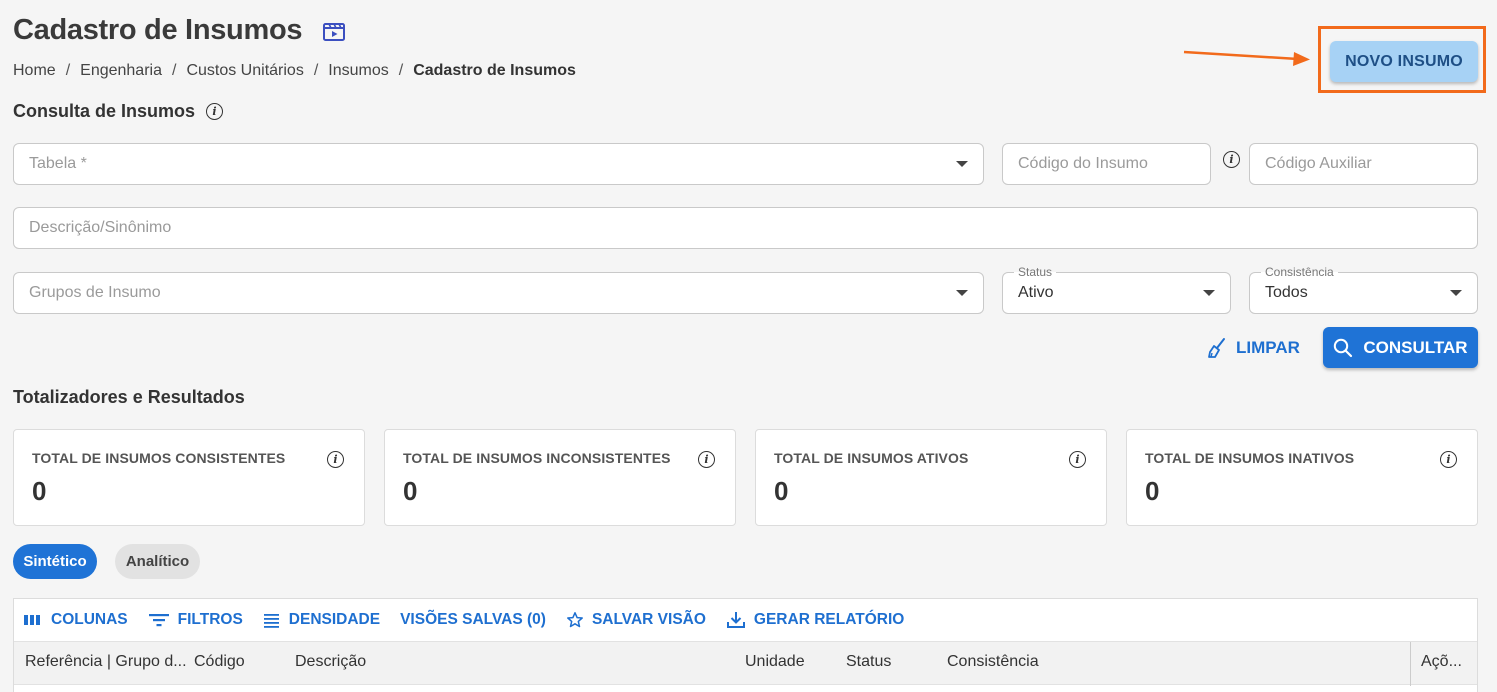 This screenshot has height=692, width=1497. What do you see at coordinates (1318, 163) in the screenshot?
I see `codigo-auxiliar-placeholder: Código Auxiliar` at bounding box center [1318, 163].